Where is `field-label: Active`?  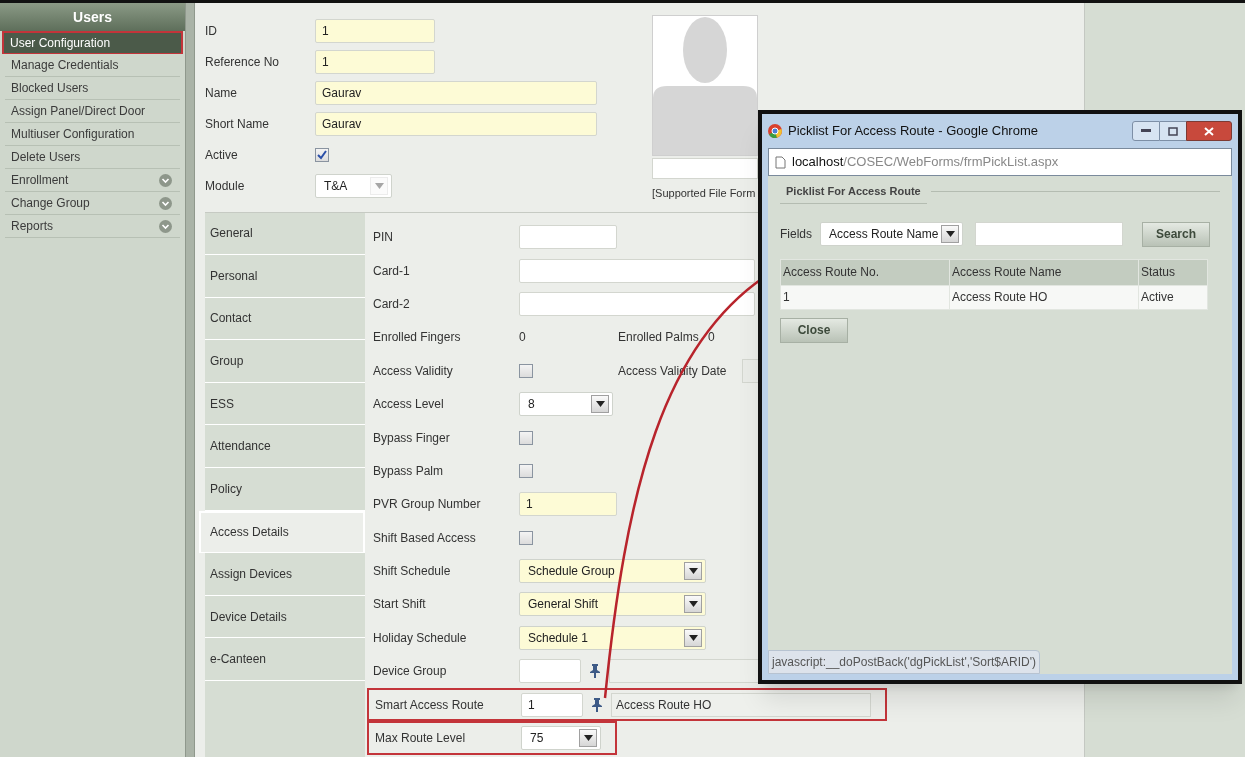
field-label: Active is located at coordinates (222, 155).